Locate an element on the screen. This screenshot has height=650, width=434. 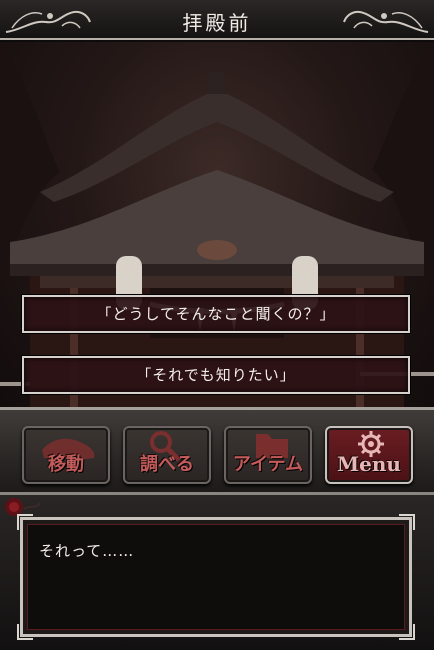
choice-button-still-want-to-know: 「それでも知りたい」 is located at coordinates (216, 375).